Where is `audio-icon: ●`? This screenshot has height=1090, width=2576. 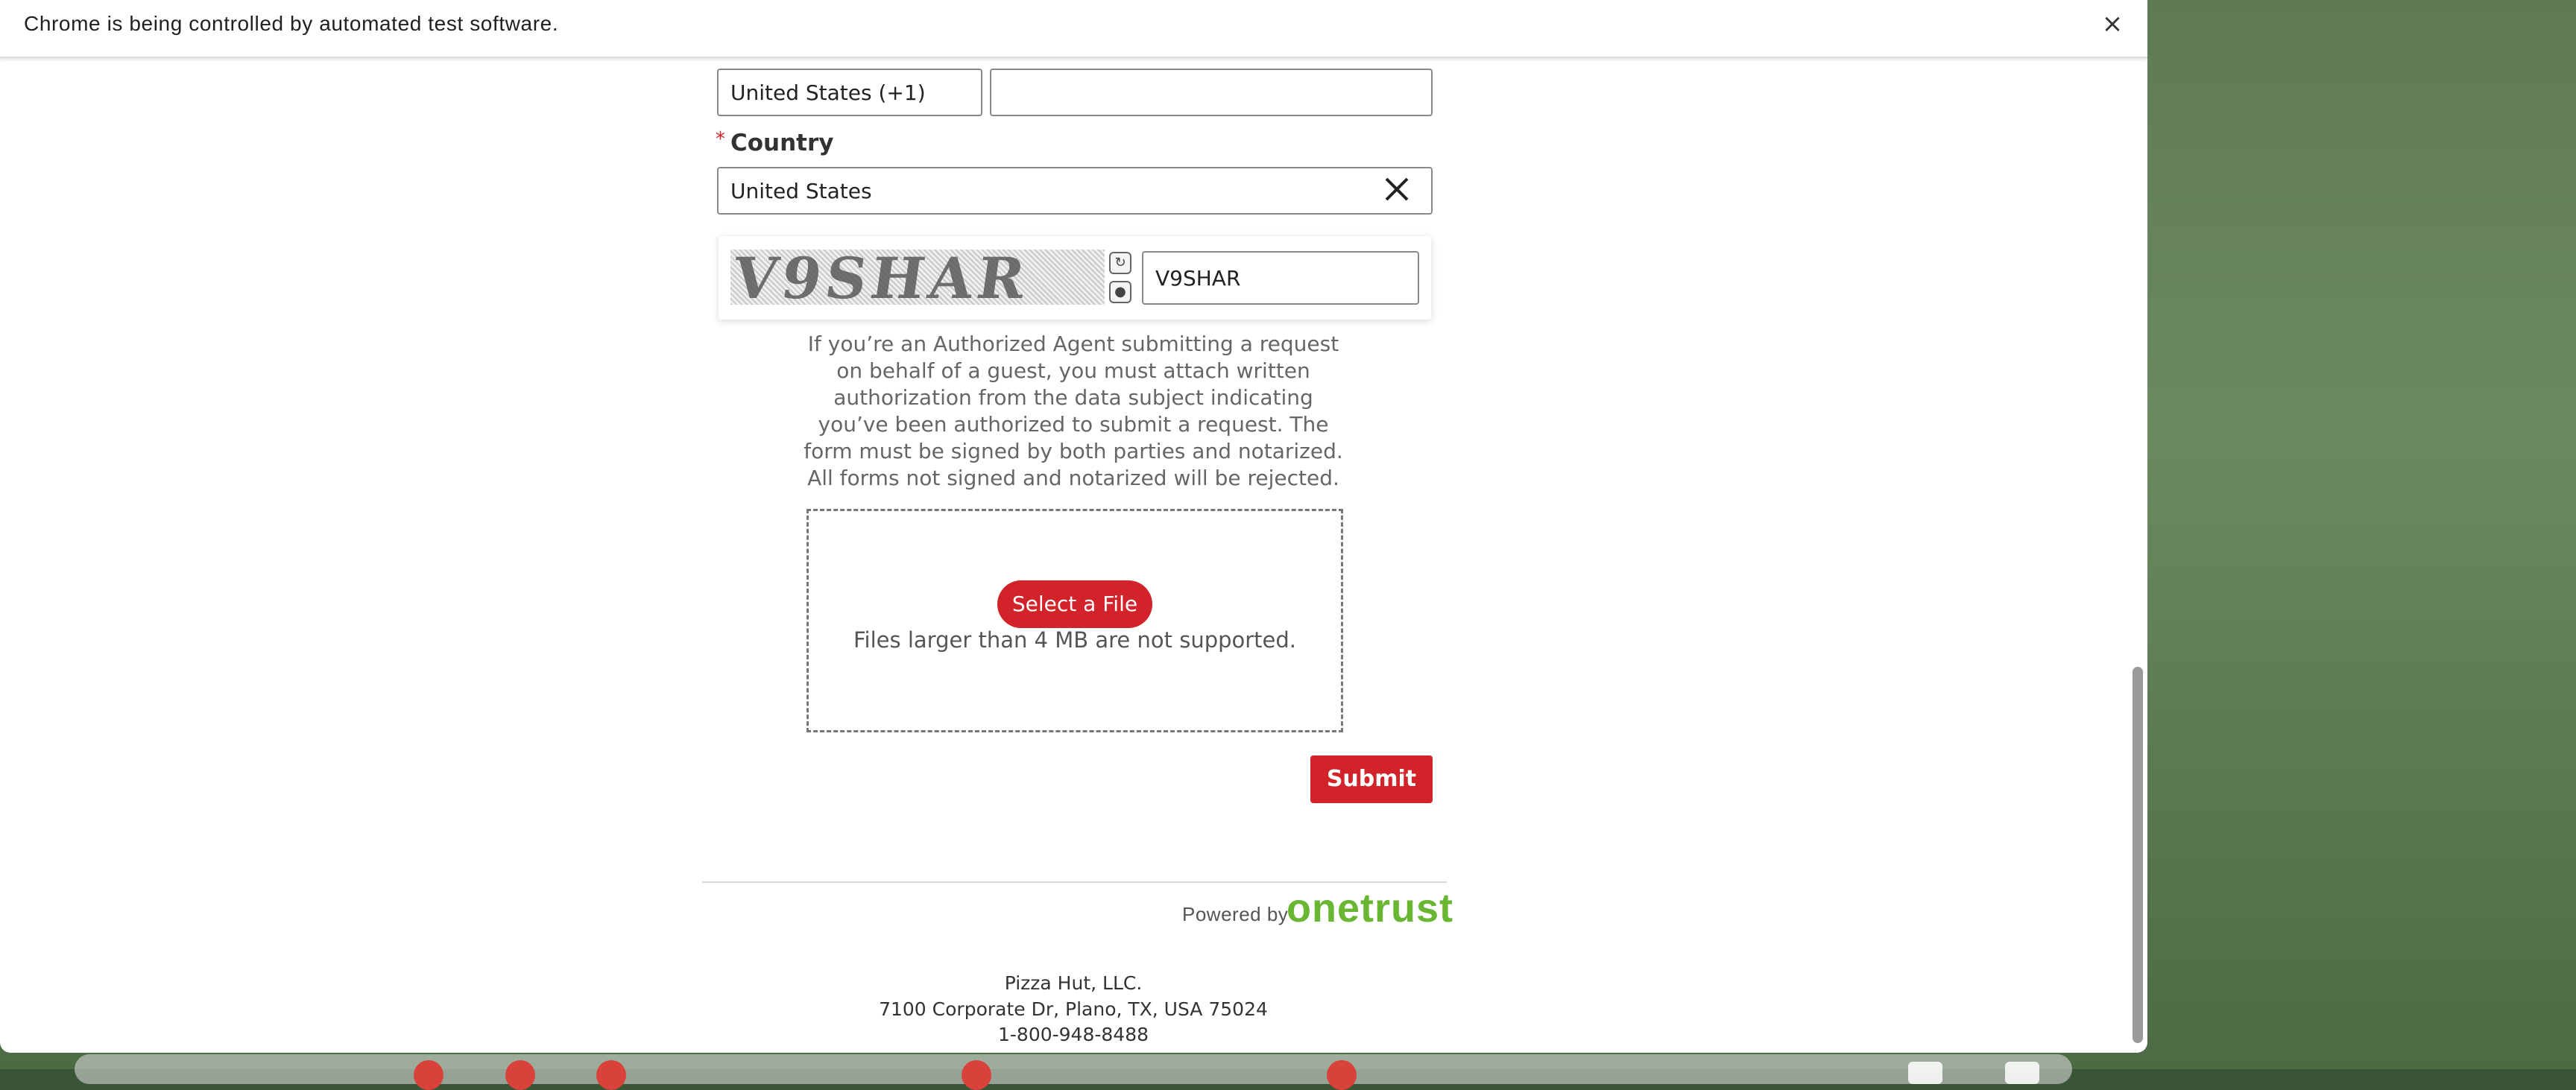
audio-icon: ● is located at coordinates (1120, 292).